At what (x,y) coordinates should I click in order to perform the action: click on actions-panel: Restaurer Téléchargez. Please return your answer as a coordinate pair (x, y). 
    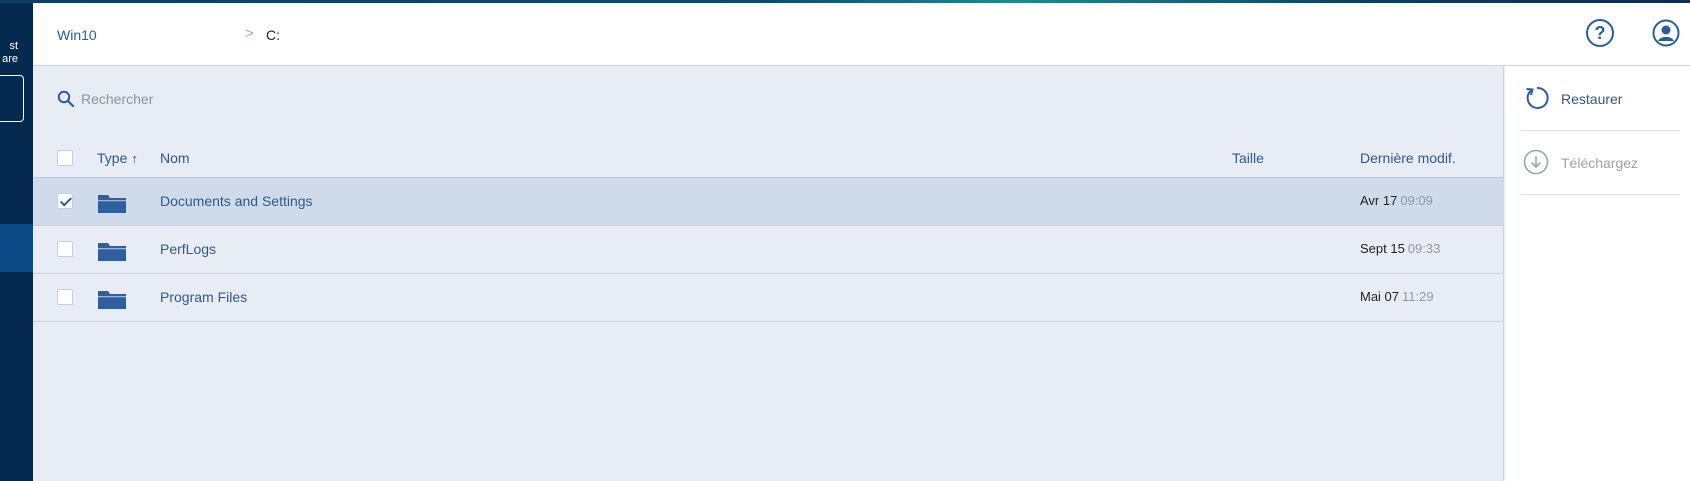
    Looking at the image, I should click on (1597, 273).